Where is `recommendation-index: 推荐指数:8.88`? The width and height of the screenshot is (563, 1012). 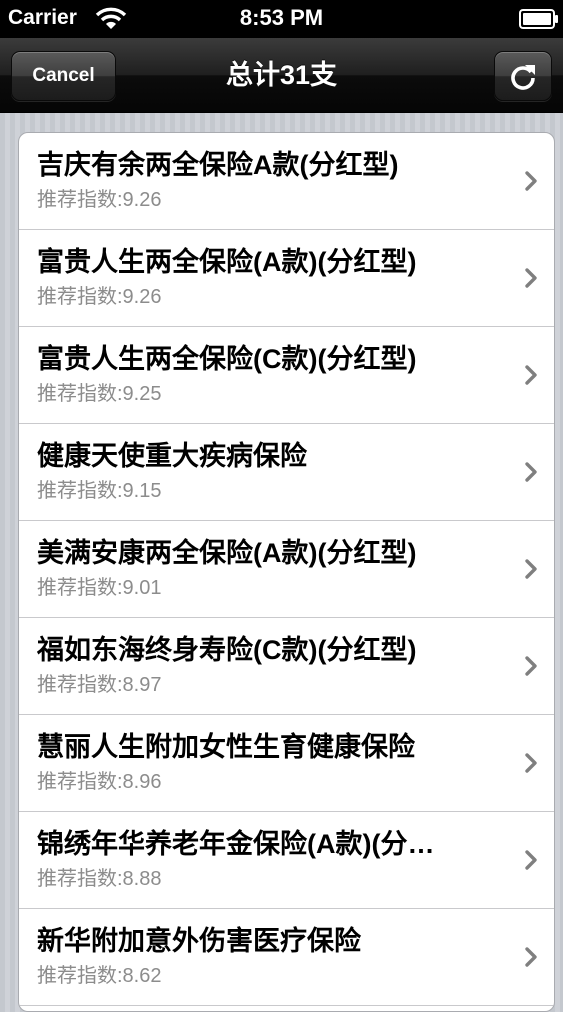 recommendation-index: 推荐指数:8.88 is located at coordinates (99, 879).